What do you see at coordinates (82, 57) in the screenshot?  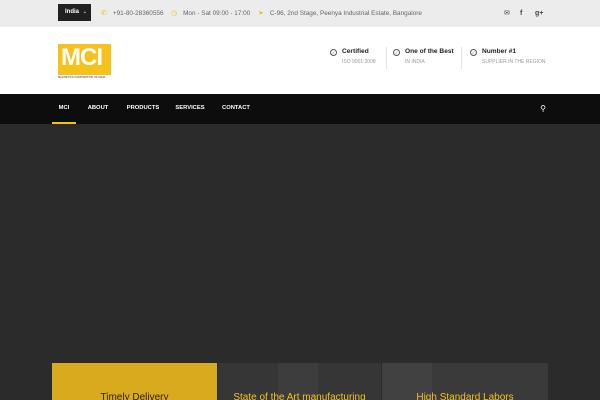 I see `logo-text: MCI` at bounding box center [82, 57].